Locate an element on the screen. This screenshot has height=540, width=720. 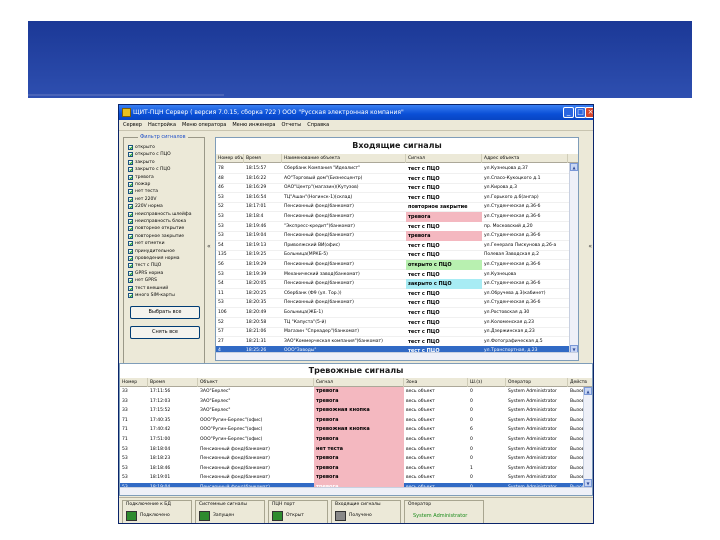
filter-item: нет 220V is located at coordinates (166, 199).